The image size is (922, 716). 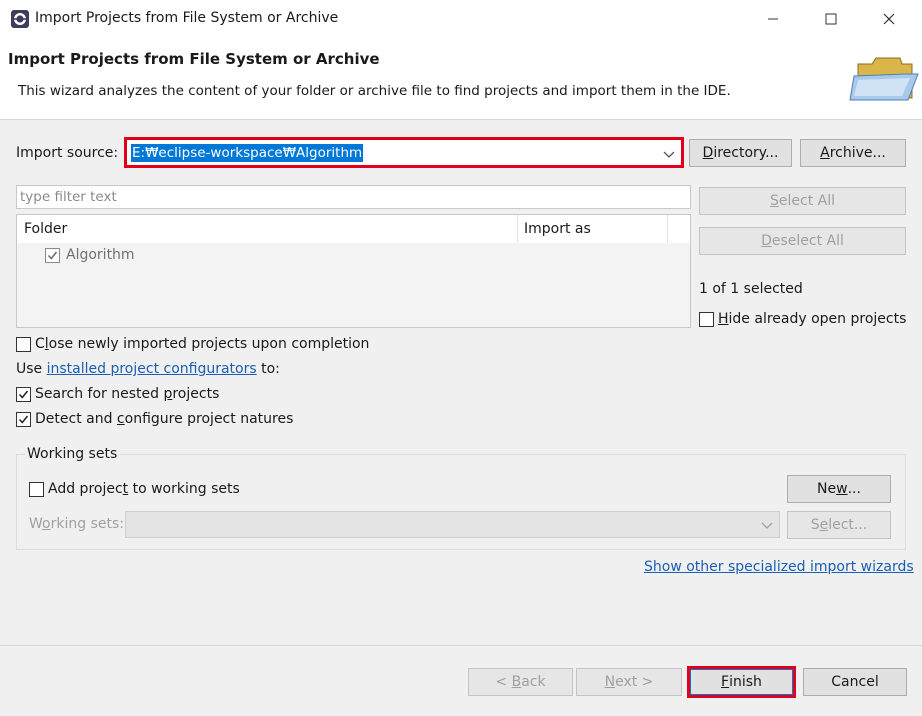 I want to click on finish-button: Finish, so click(x=741, y=682).